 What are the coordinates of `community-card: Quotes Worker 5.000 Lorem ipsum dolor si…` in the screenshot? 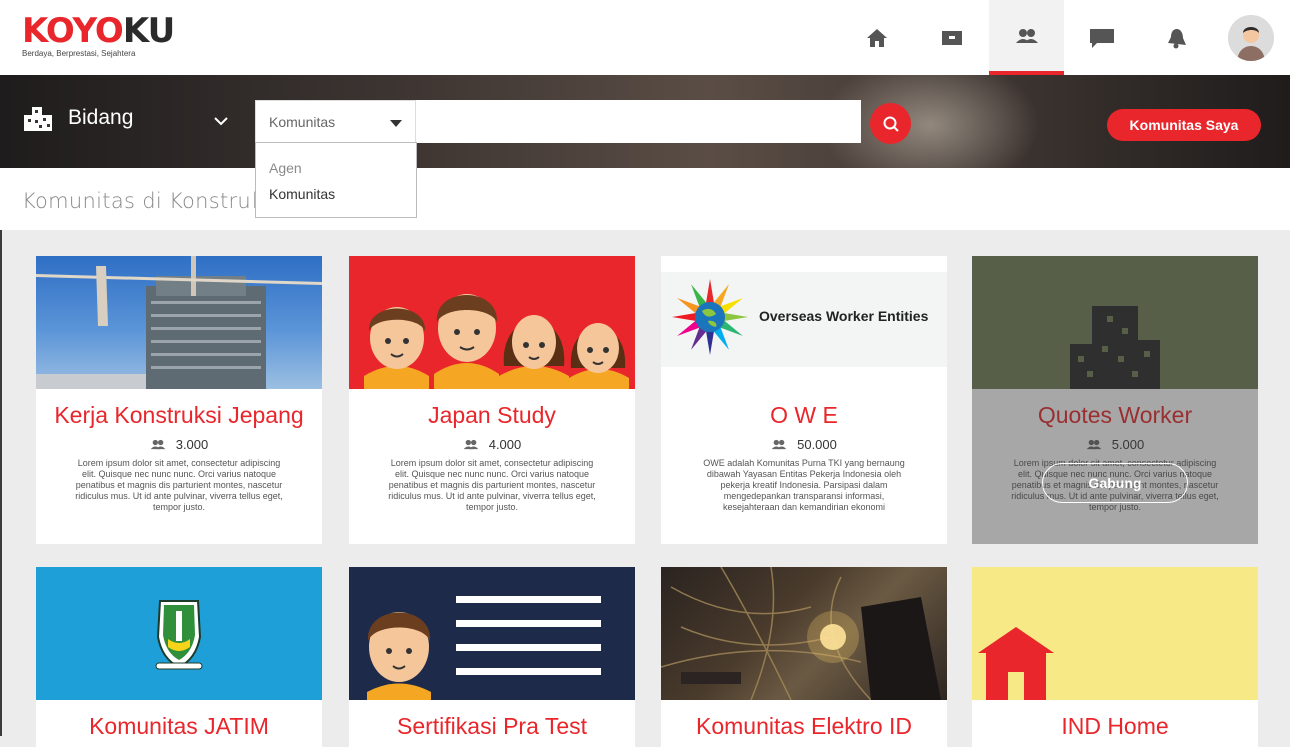 It's located at (1115, 400).